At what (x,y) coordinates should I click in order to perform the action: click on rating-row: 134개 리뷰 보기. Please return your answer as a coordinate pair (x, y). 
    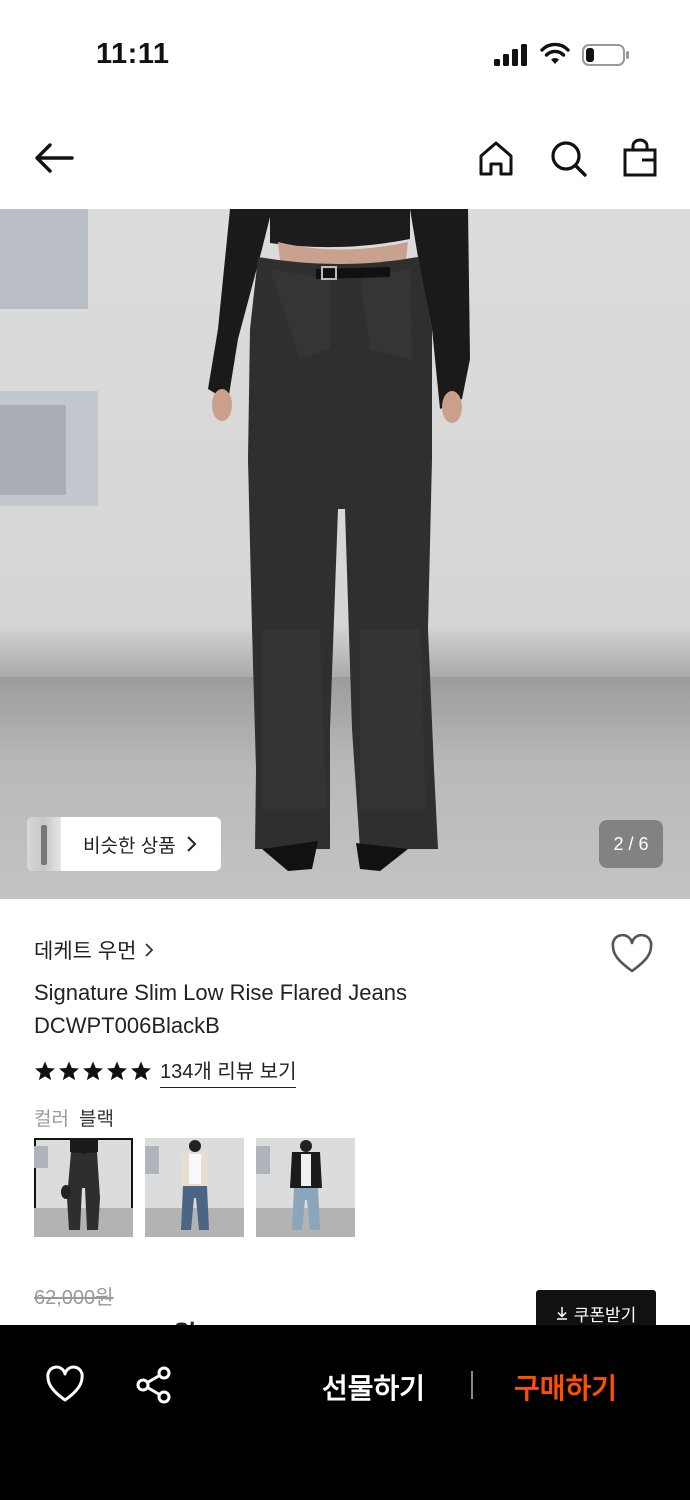
    Looking at the image, I should click on (165, 1071).